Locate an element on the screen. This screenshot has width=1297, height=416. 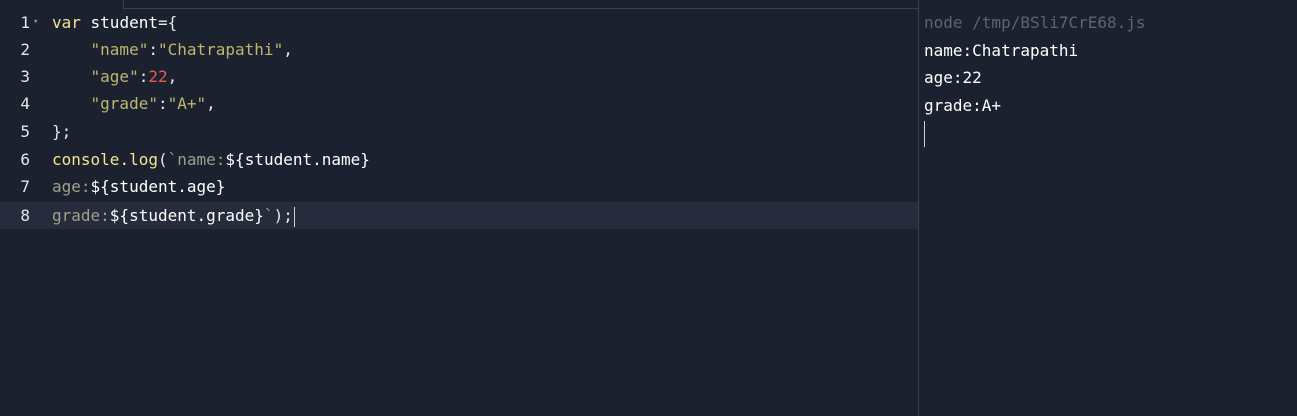
line-number: 7 is located at coordinates (25, 186).